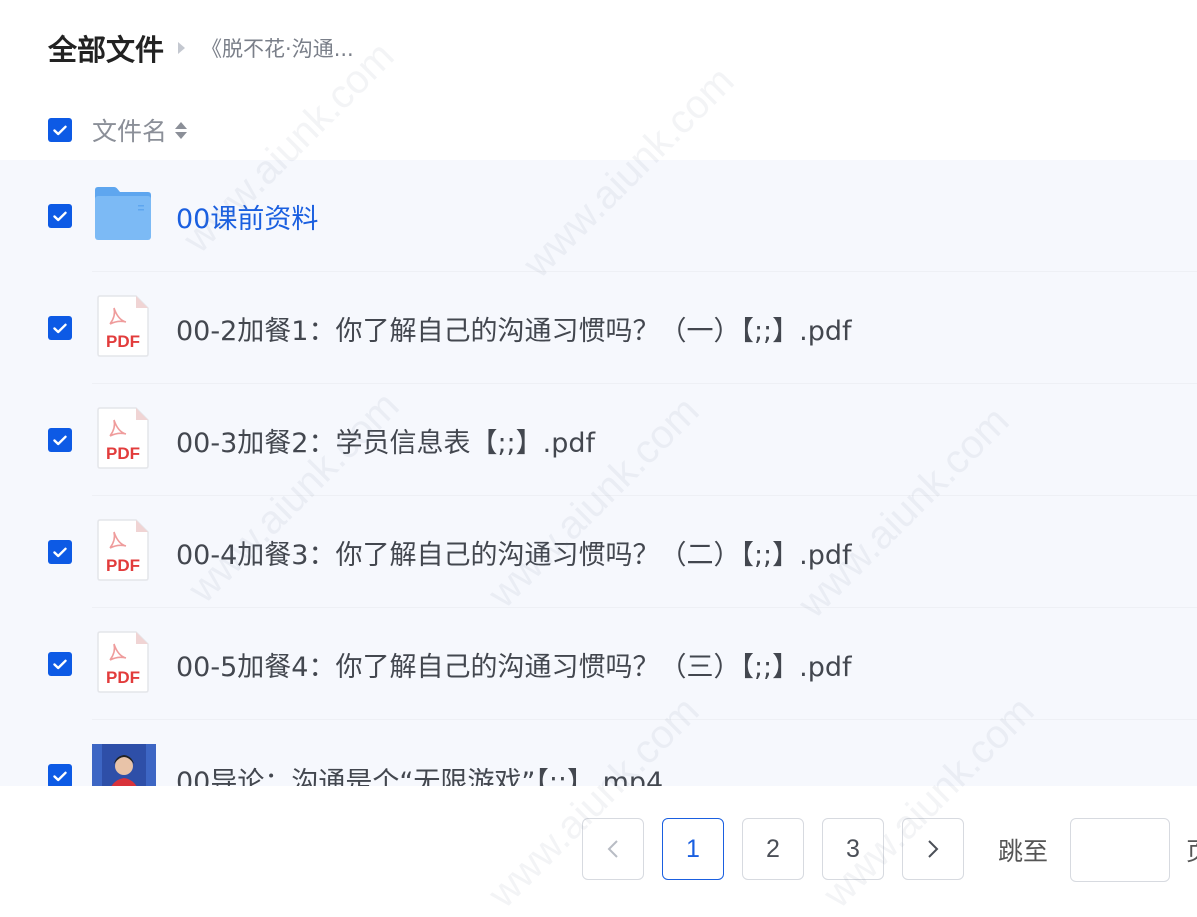 This screenshot has height=917, width=1197. I want to click on column-header-filename: 文件名, so click(129, 130).